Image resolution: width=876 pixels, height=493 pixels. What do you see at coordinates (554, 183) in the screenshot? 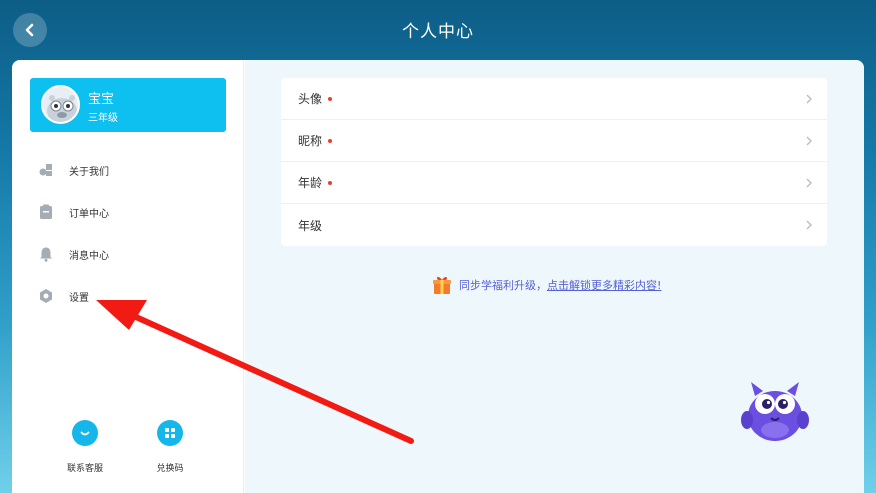
I see `profile-row-age: 年龄` at bounding box center [554, 183].